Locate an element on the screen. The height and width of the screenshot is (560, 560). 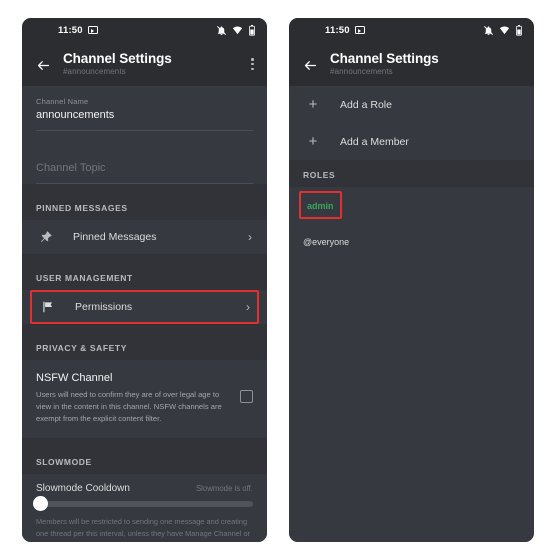
section-header-privacy: PRIVACY & SAFETY is located at coordinates (144, 346).